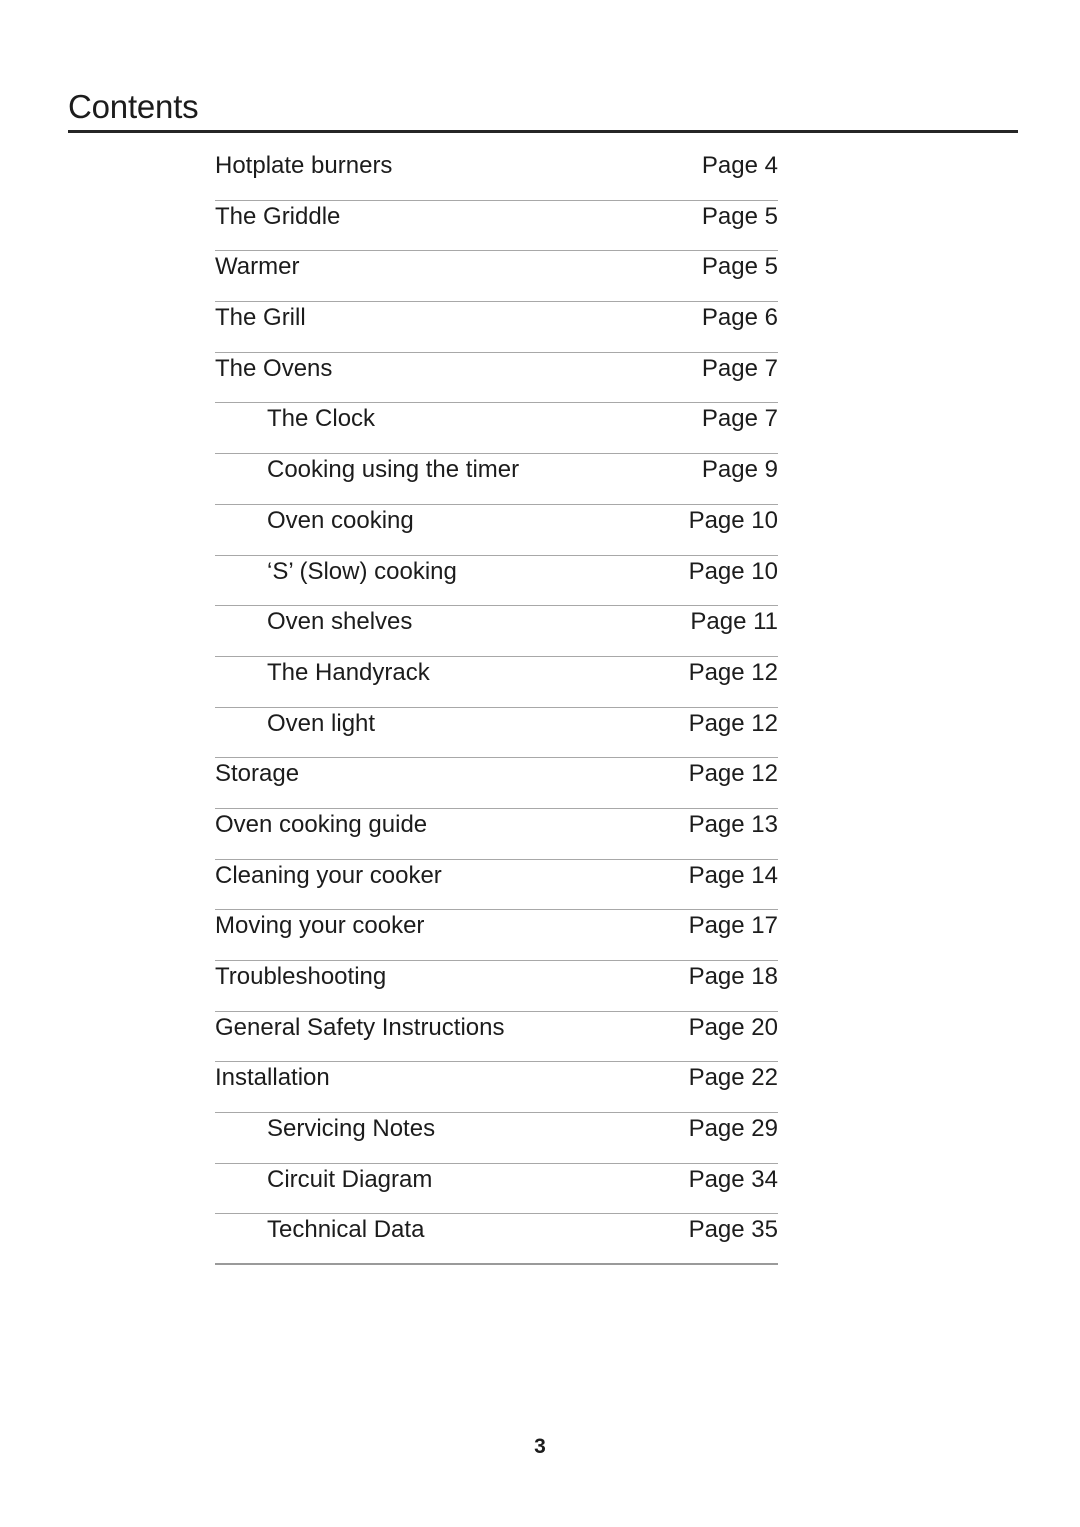  What do you see at coordinates (301, 976) in the screenshot?
I see `toc-entry-label: Troubleshooting` at bounding box center [301, 976].